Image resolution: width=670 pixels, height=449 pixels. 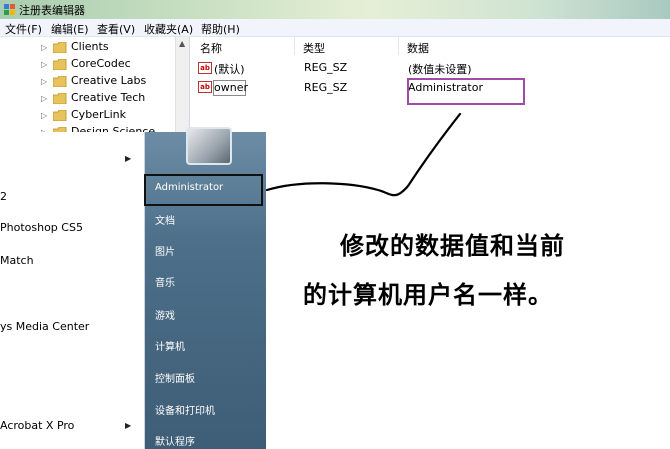 I want to click on tree-item: ▷ CoreCodec, so click(x=87, y=64).